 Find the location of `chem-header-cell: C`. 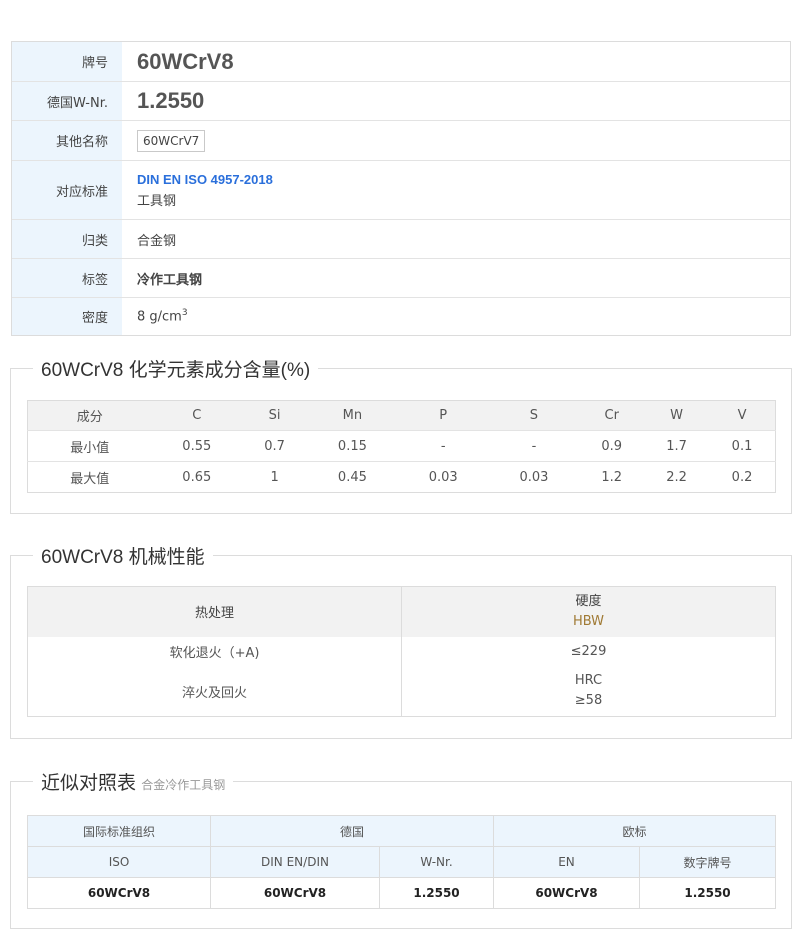

chem-header-cell: C is located at coordinates (197, 415).